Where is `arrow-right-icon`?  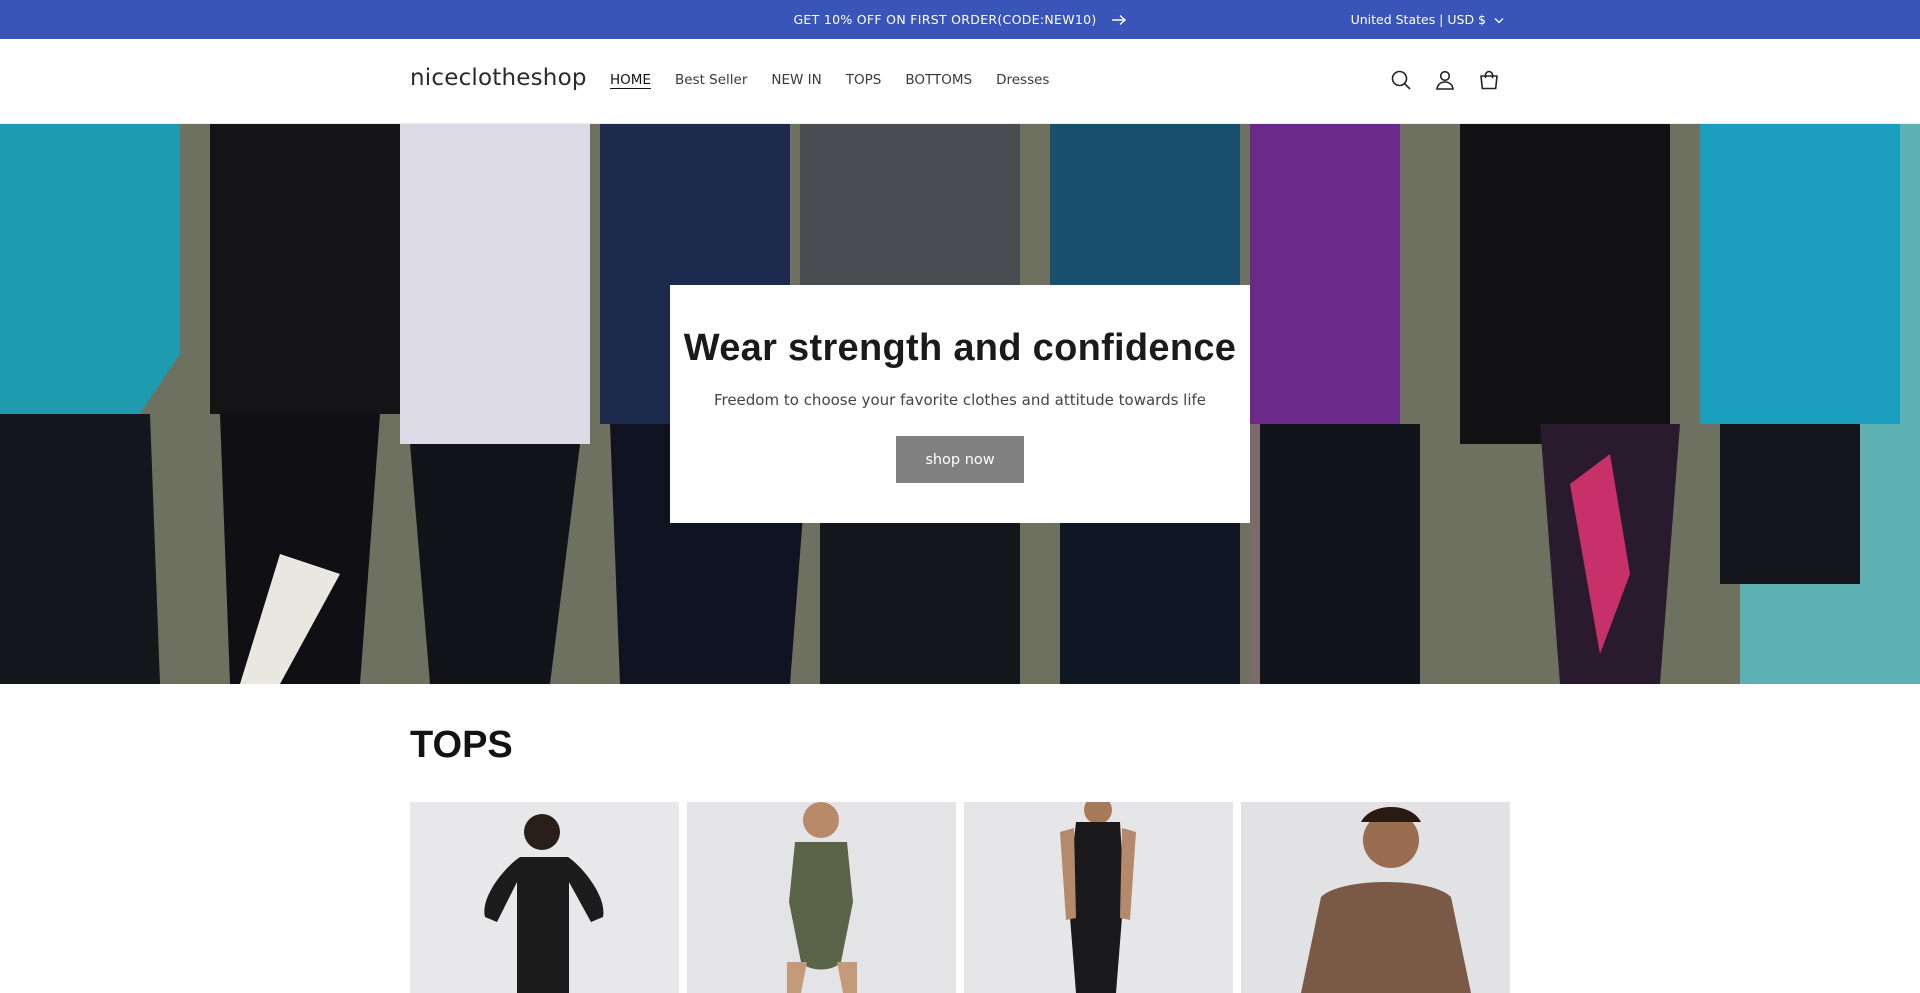 arrow-right-icon is located at coordinates (1119, 20).